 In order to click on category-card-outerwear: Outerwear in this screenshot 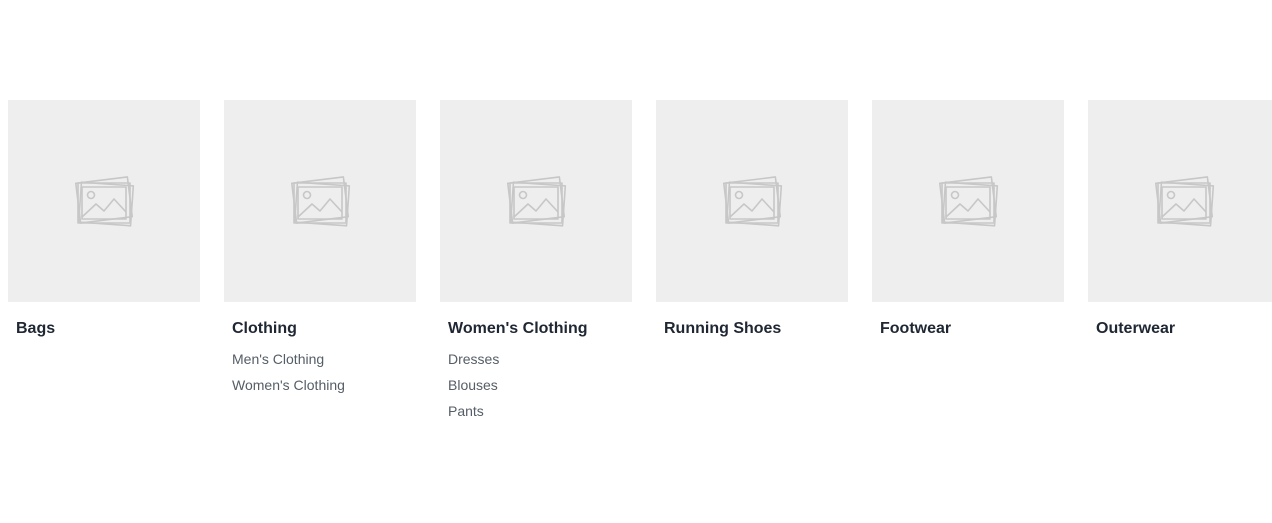, I will do `click(1180, 262)`.